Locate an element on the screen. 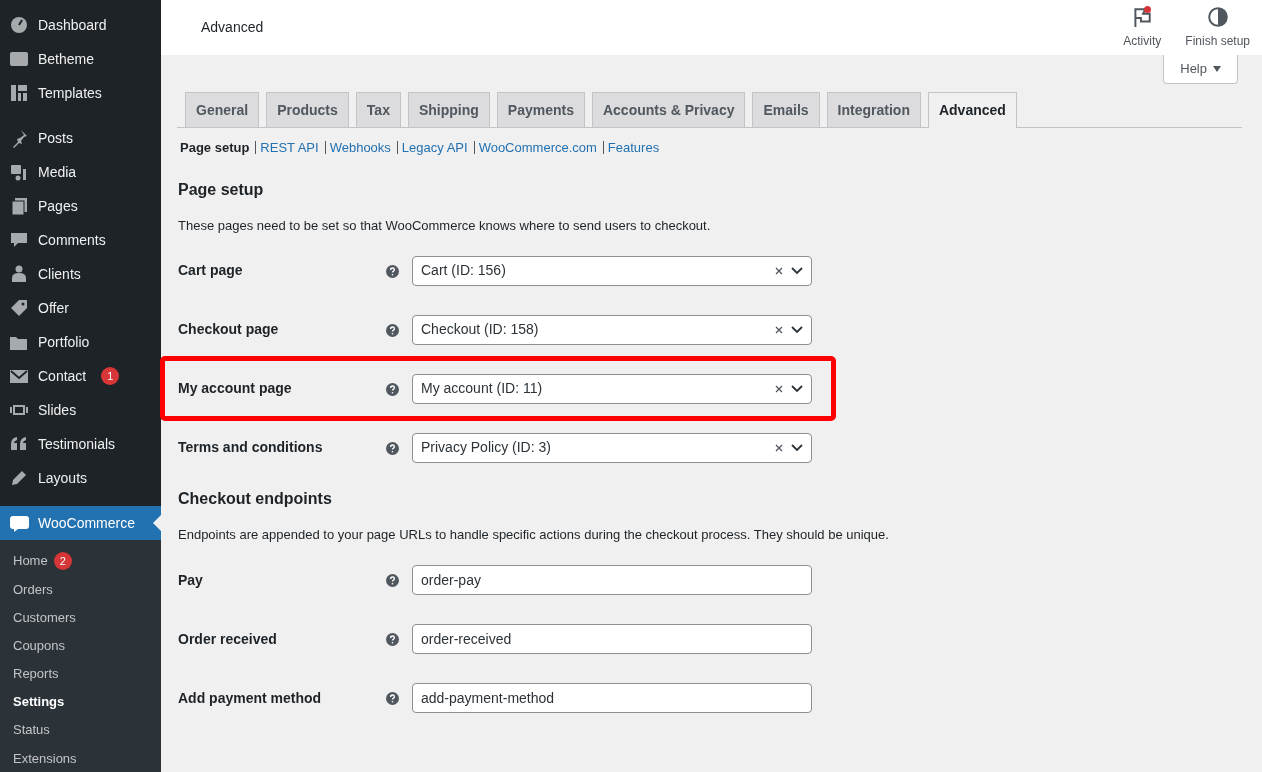 This screenshot has height=772, width=1262. field-label: My account page is located at coordinates (235, 388).